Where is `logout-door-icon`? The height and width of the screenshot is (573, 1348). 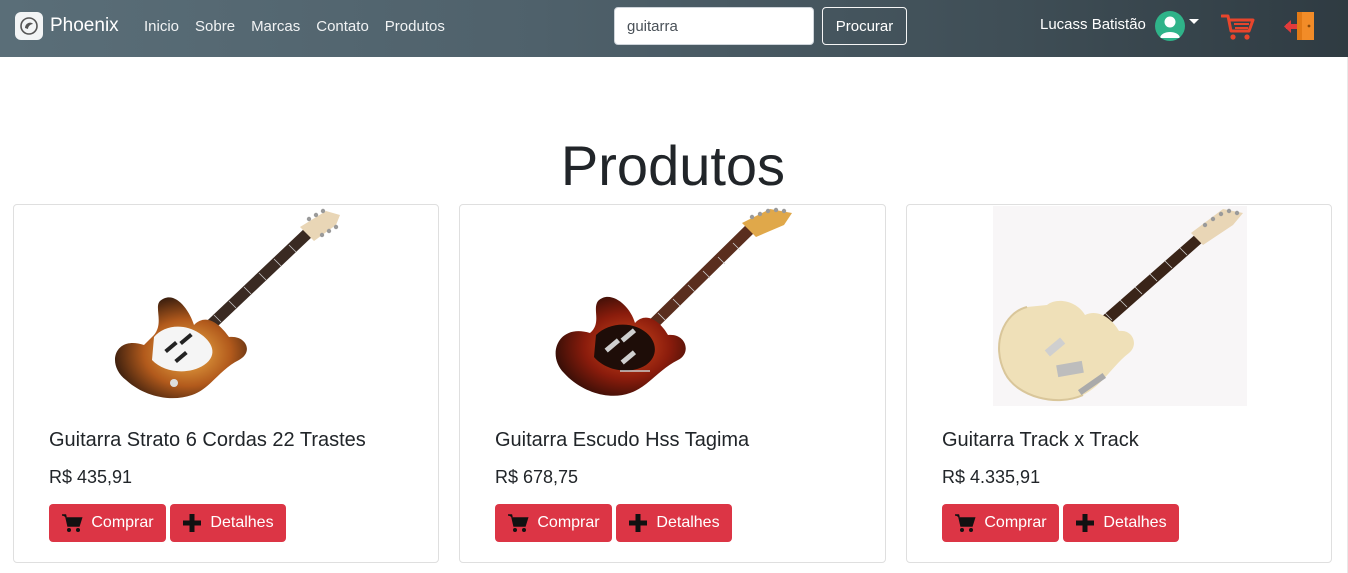
logout-door-icon is located at coordinates (1300, 26).